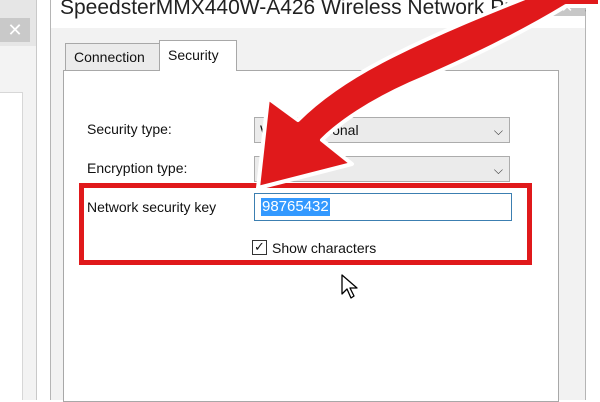  What do you see at coordinates (295, 207) in the screenshot?
I see `network-security-key-value: 98765432` at bounding box center [295, 207].